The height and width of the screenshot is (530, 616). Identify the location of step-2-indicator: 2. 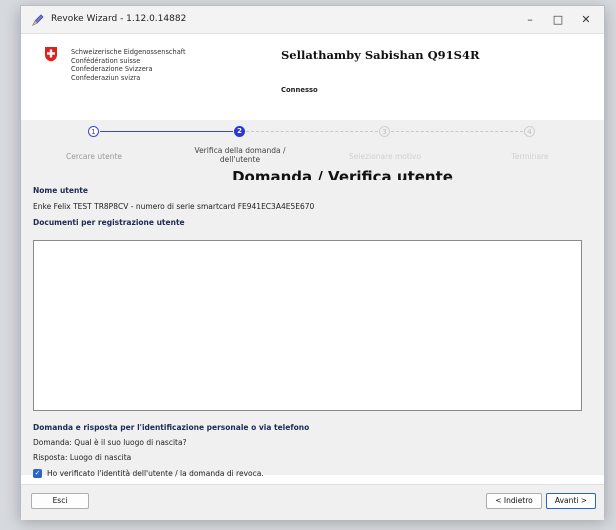
(239, 131).